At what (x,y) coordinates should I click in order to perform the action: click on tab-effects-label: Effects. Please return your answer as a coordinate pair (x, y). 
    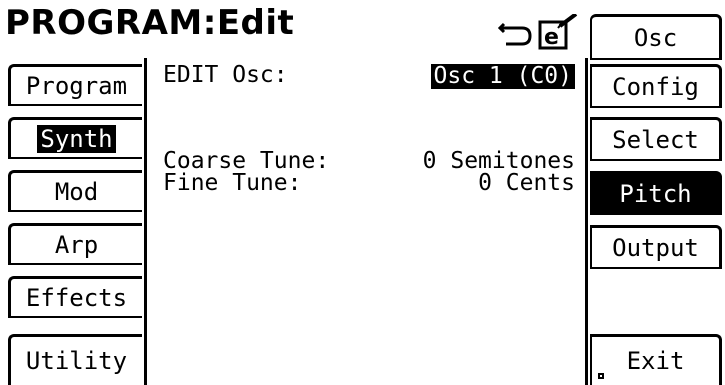
    Looking at the image, I should click on (76, 297).